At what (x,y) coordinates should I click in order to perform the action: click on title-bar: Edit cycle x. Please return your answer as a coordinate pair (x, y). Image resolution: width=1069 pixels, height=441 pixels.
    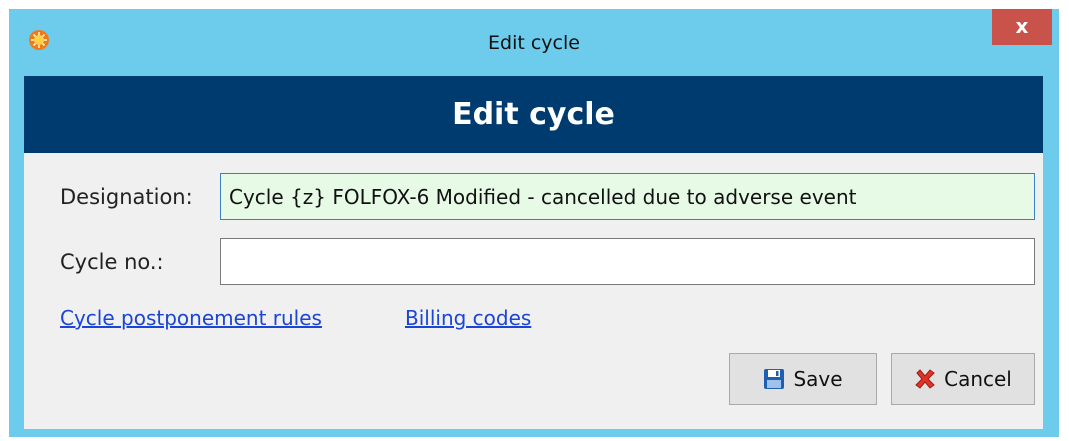
    Looking at the image, I should click on (534, 42).